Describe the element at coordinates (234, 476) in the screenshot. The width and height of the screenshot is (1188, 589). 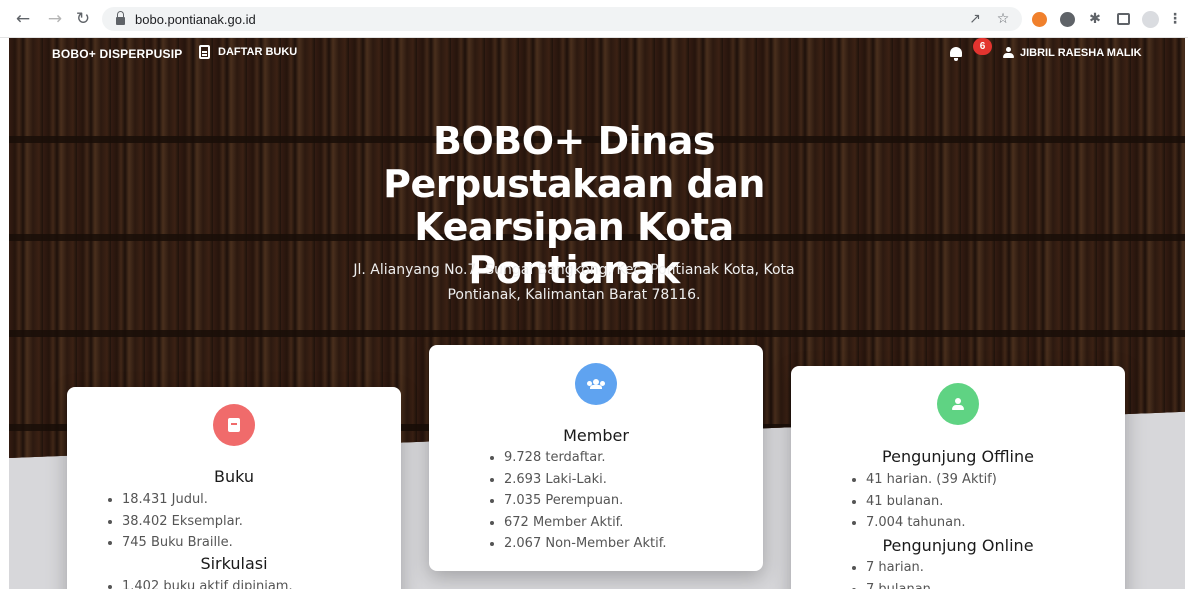
I see `card-buku-title: Buku` at that location.